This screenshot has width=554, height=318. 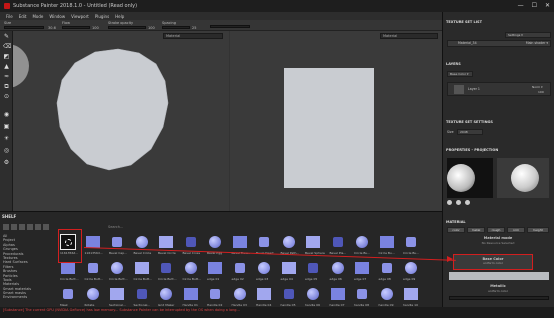 What do you see at coordinates (460, 74) in the screenshot?
I see `layer-channel-select: Base Color ▾` at bounding box center [460, 74].